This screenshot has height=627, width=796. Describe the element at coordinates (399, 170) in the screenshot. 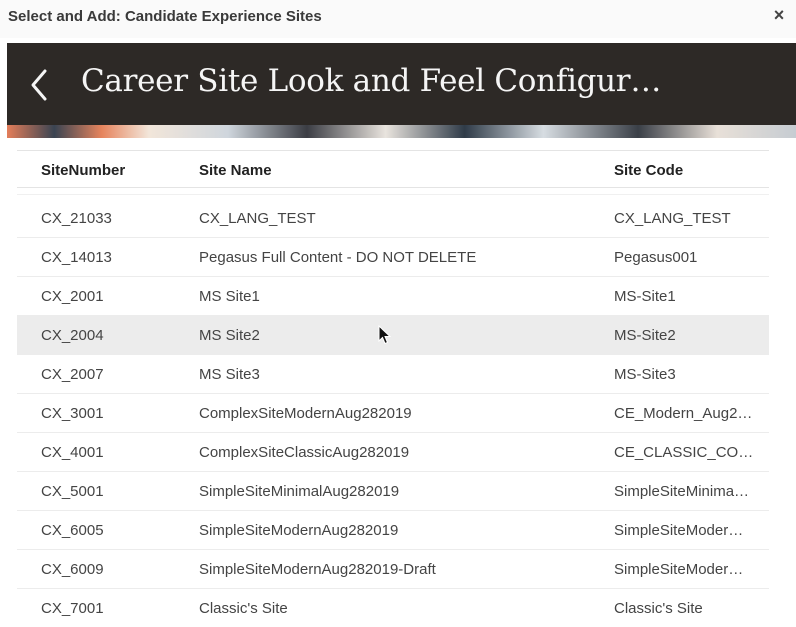

I see `column-header-site-name: Site Name` at that location.